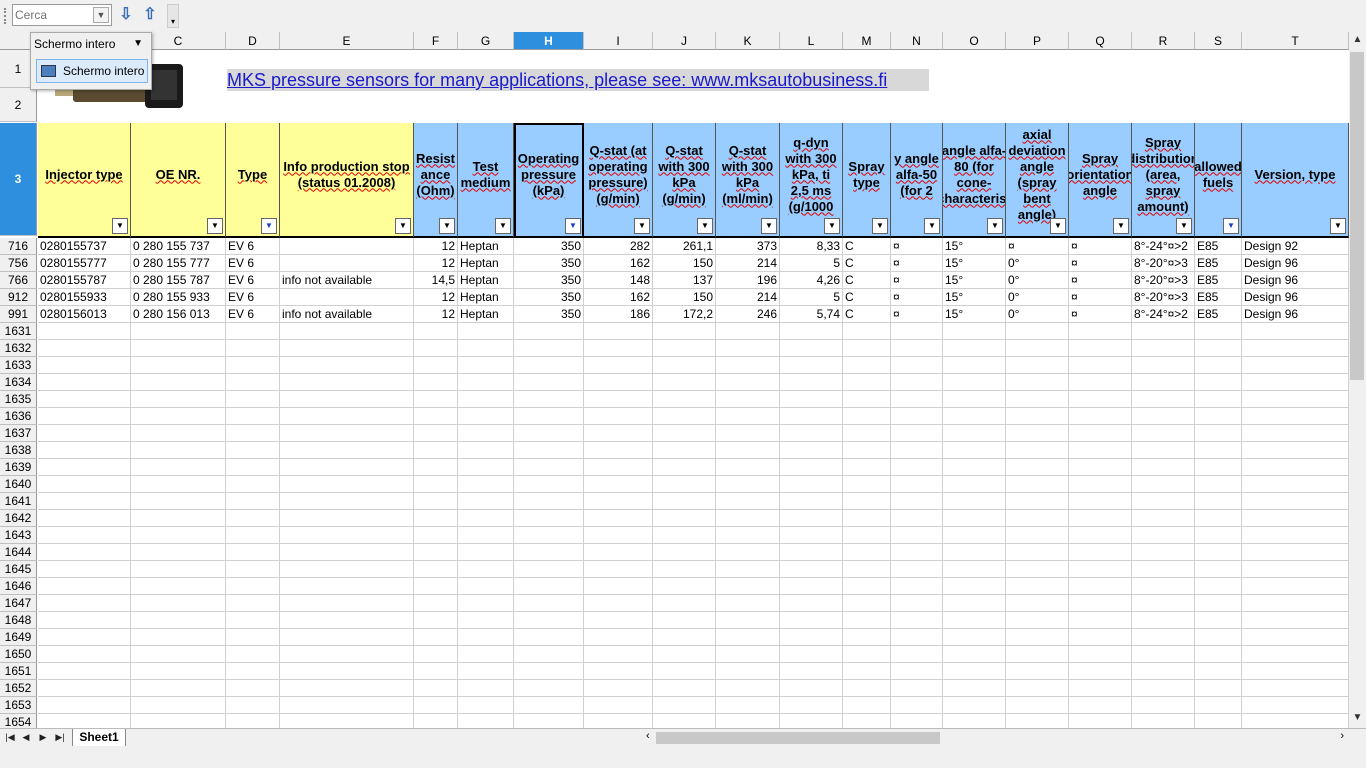 This screenshot has width=1366, height=768. What do you see at coordinates (1163, 246) in the screenshot?
I see `table-cell: 8°-24°¤>2` at bounding box center [1163, 246].